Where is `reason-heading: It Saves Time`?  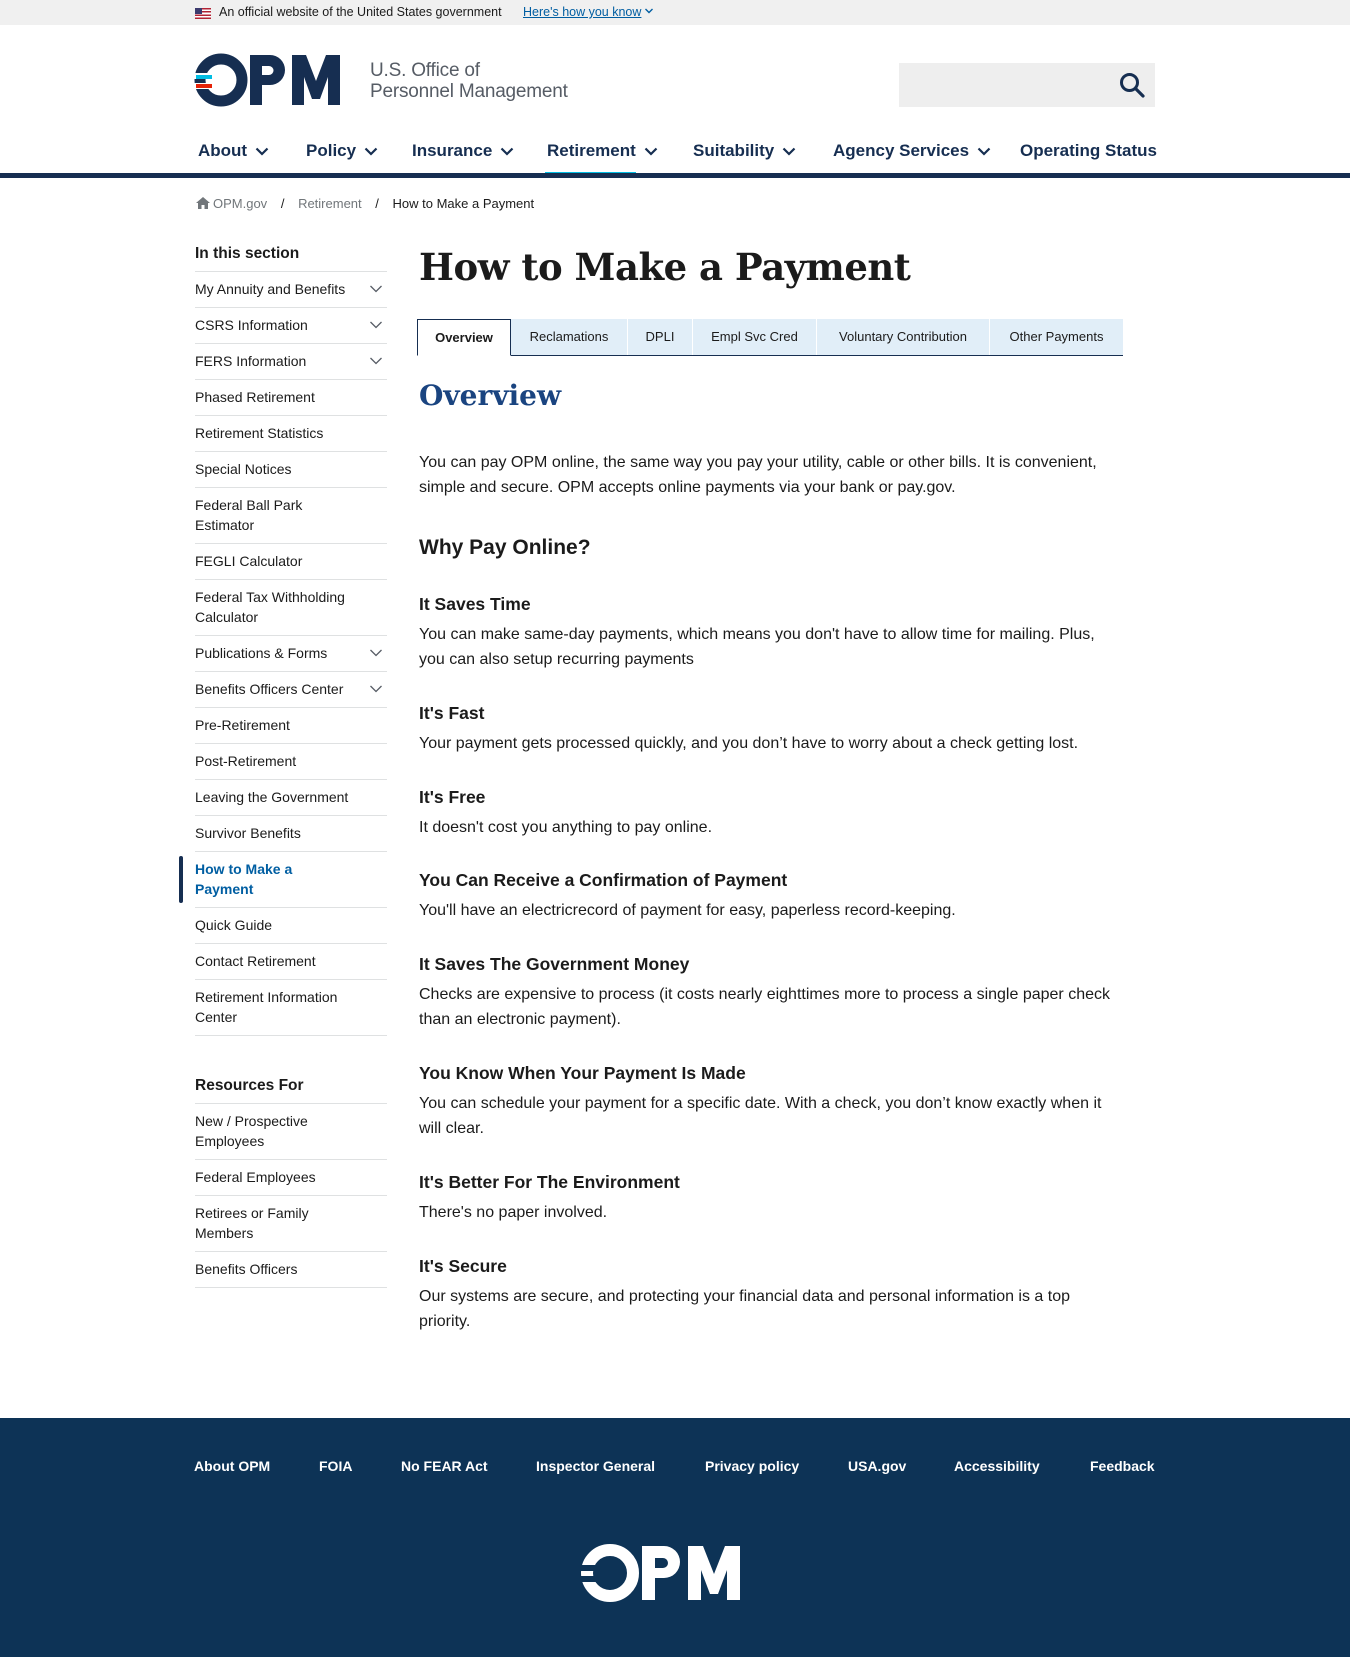
reason-heading: It Saves Time is located at coordinates (475, 604).